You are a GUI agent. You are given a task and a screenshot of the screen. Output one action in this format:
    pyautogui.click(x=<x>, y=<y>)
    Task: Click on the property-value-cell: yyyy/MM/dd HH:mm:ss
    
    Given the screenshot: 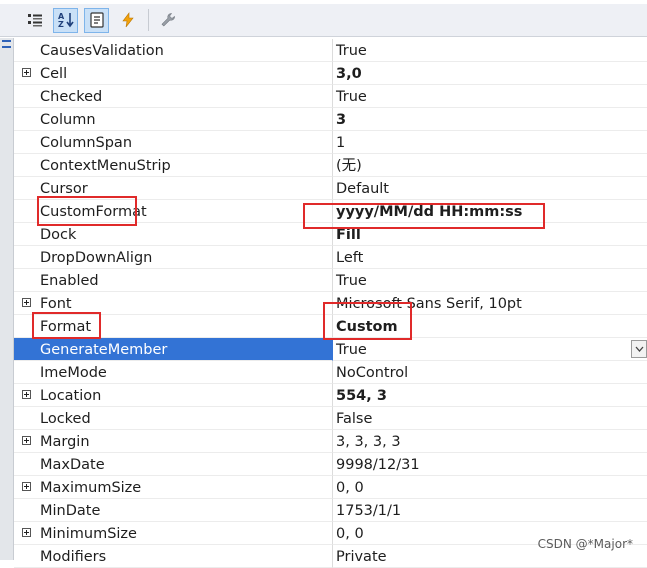 What is the action you would take?
    pyautogui.click(x=490, y=211)
    